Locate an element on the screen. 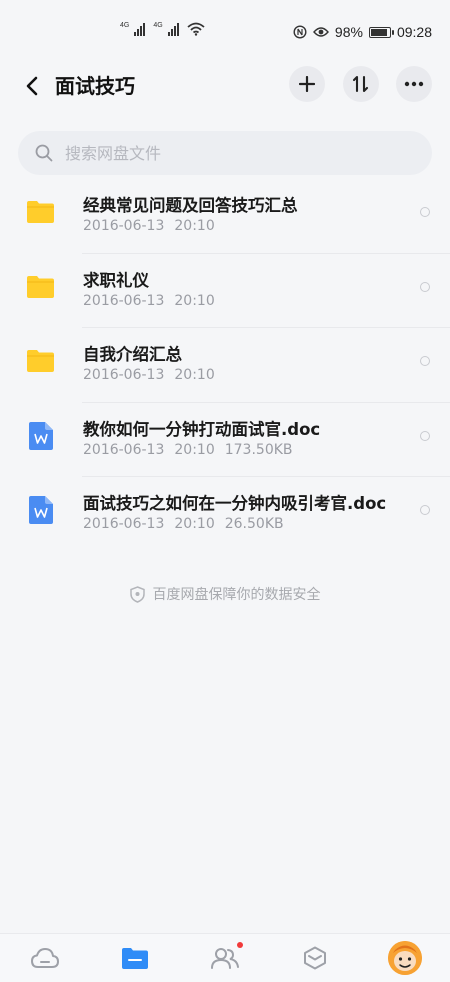  sort-icon is located at coordinates (360, 84).